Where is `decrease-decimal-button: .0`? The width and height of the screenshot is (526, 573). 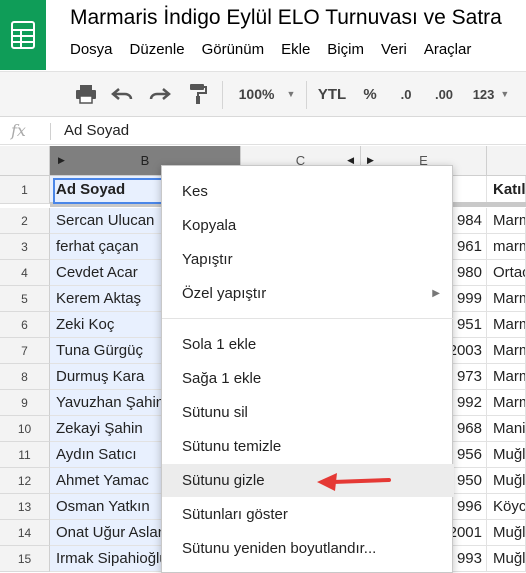
decrease-decimal-button: .0 is located at coordinates (406, 94).